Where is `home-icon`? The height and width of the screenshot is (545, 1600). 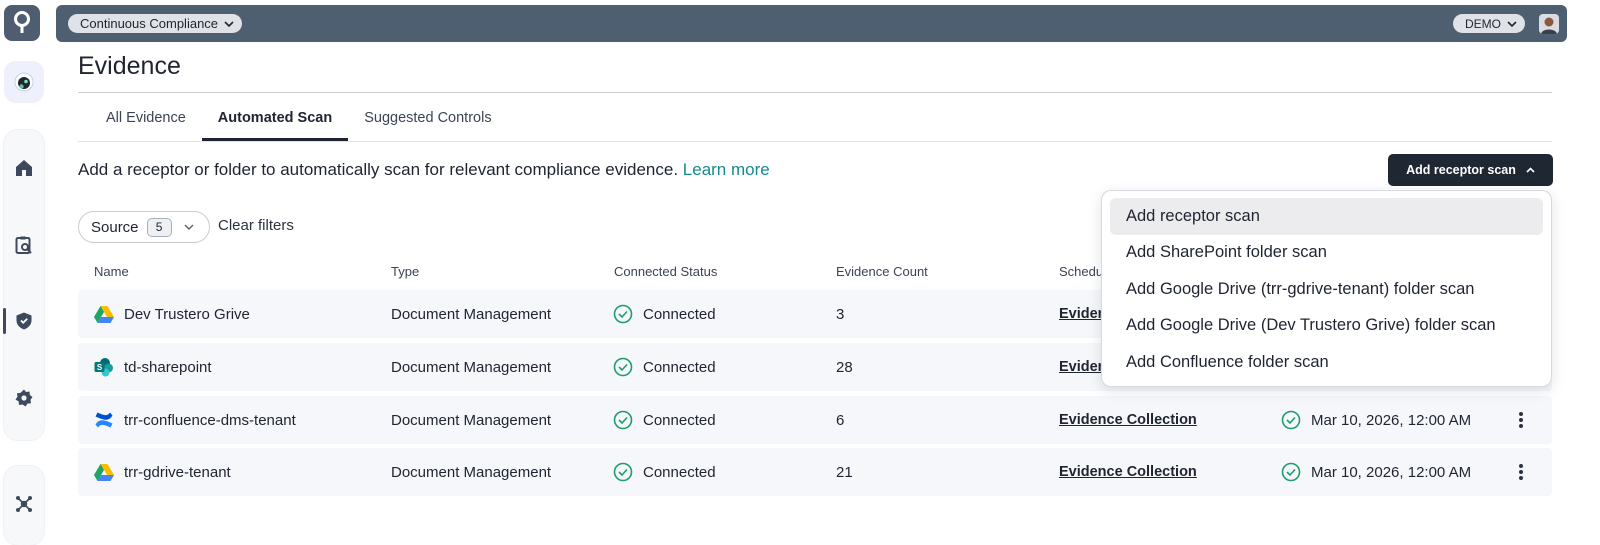
home-icon is located at coordinates (24, 168).